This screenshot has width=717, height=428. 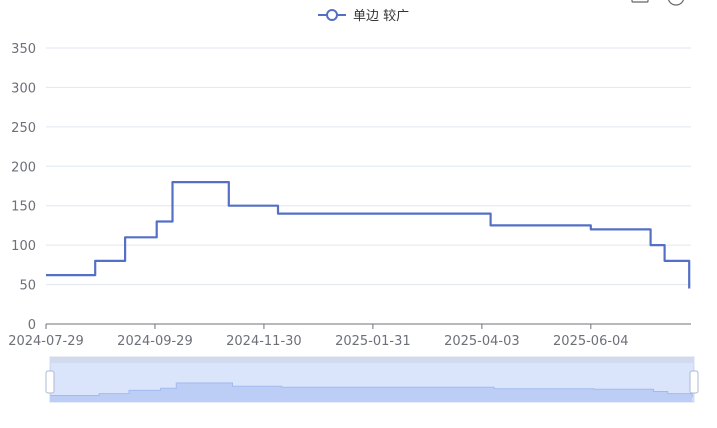 I want to click on zoom-selection, so click(x=372, y=379).